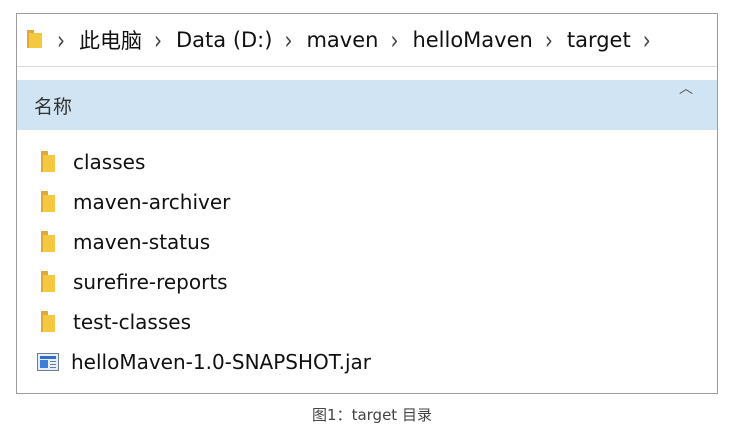 This screenshot has width=744, height=438. I want to click on breadcrumb-this-pc: 此电脑, so click(110, 40).